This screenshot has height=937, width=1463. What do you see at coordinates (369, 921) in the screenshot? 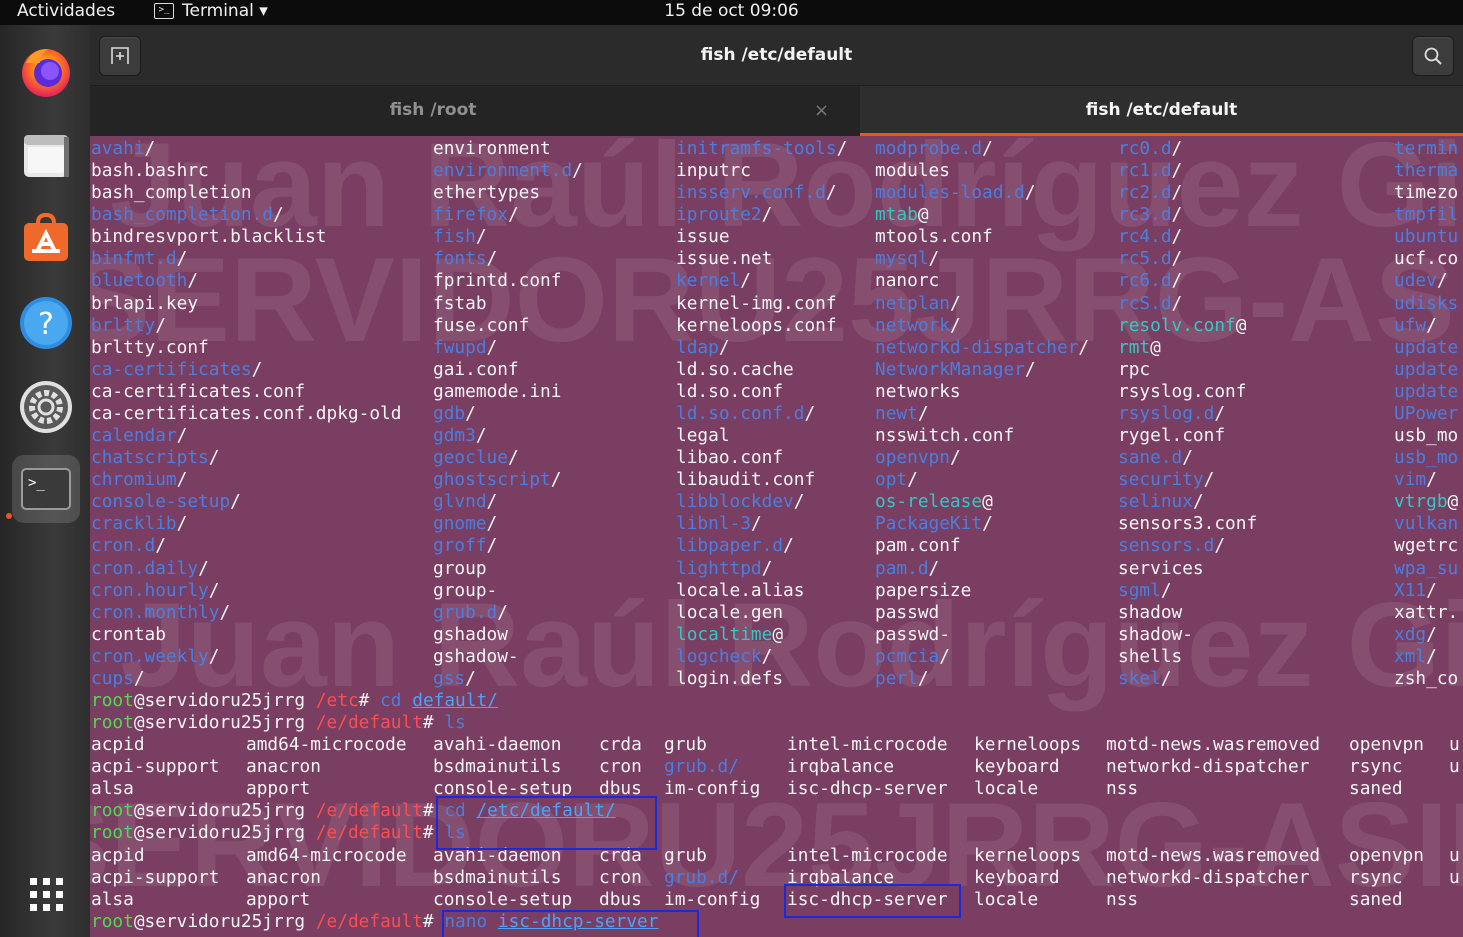
I see `prompt-path: /e/default` at bounding box center [369, 921].